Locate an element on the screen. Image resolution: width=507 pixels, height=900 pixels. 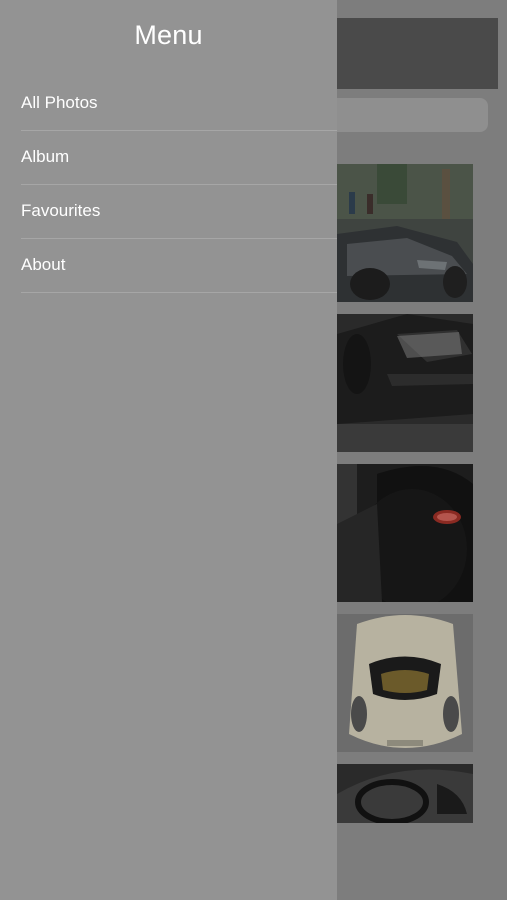
menu-item-about: About is located at coordinates (179, 266).